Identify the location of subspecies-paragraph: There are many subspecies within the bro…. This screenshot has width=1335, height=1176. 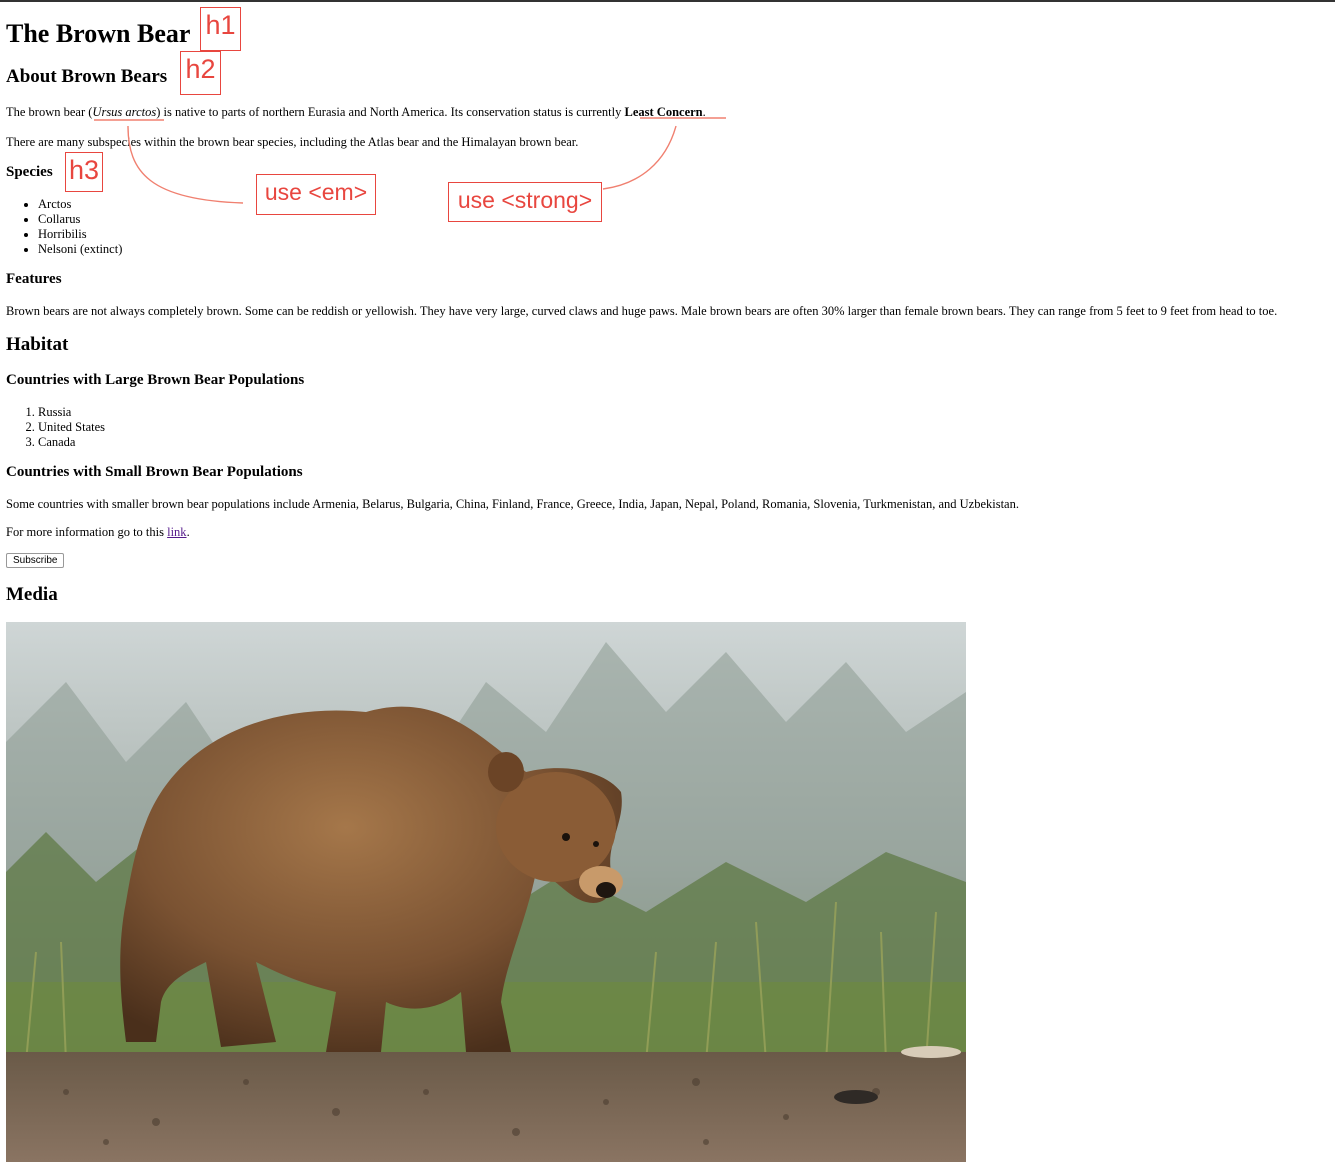
(292, 142).